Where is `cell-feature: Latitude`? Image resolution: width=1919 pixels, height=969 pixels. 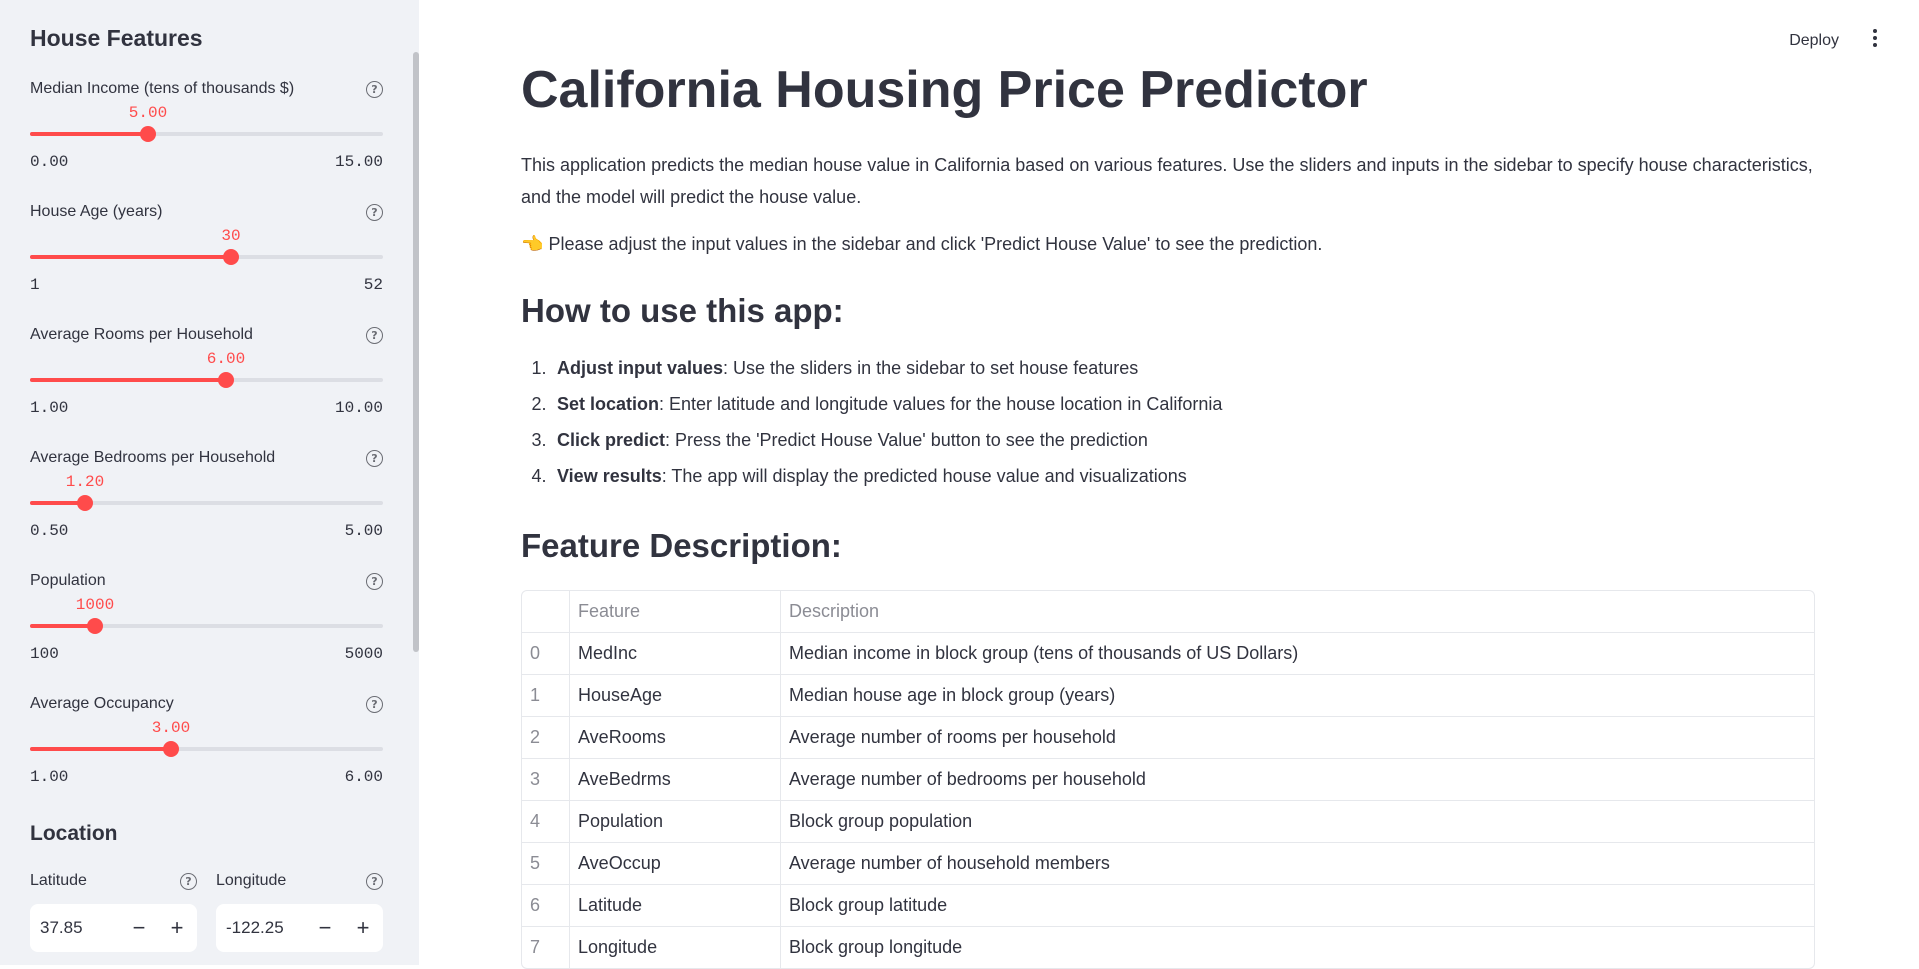
cell-feature: Latitude is located at coordinates (675, 905).